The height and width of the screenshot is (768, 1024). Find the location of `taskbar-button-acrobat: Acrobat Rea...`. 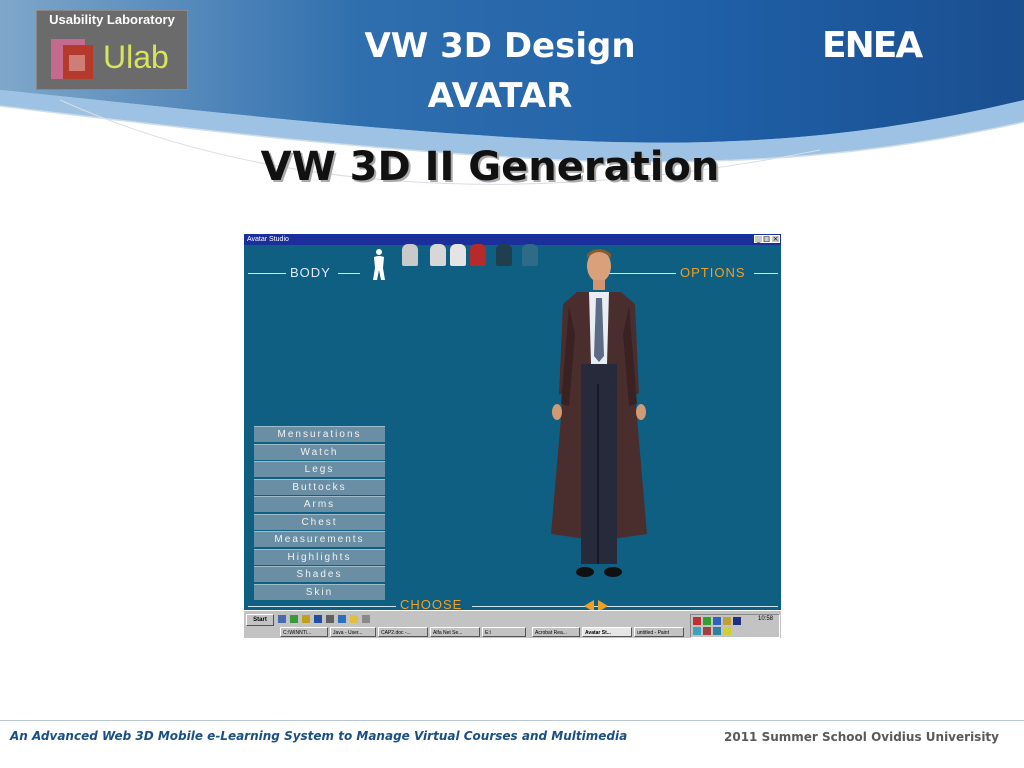

taskbar-button-acrobat: Acrobat Rea... is located at coordinates (556, 632).